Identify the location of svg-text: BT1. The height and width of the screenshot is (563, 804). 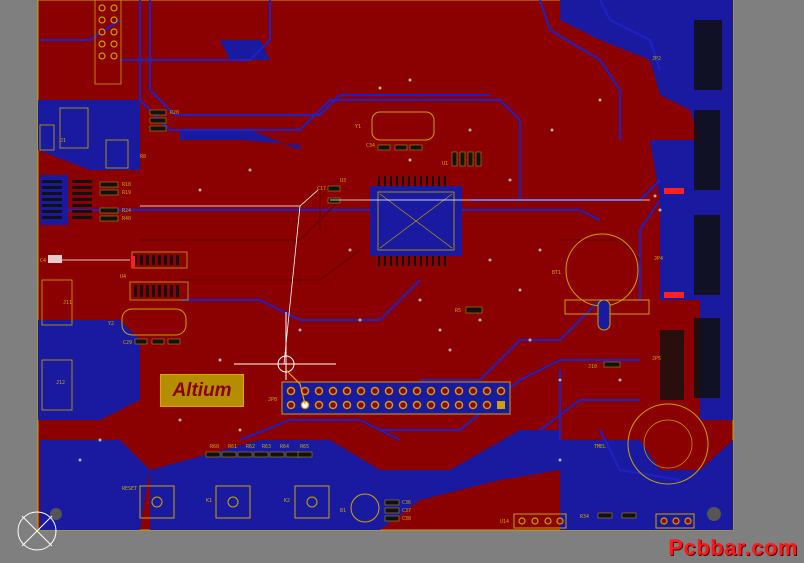
(556, 273).